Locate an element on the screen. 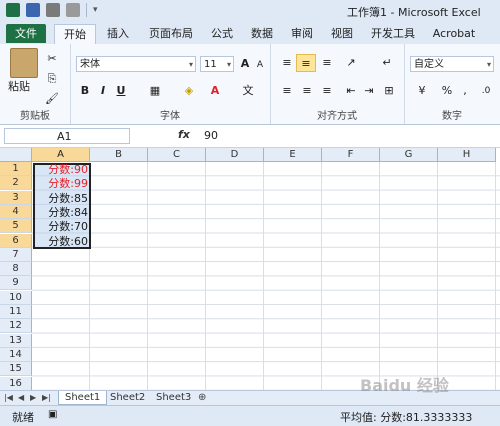 The width and height of the screenshot is (500, 426). sheet-tab-2: Sheet2 is located at coordinates (127, 398).